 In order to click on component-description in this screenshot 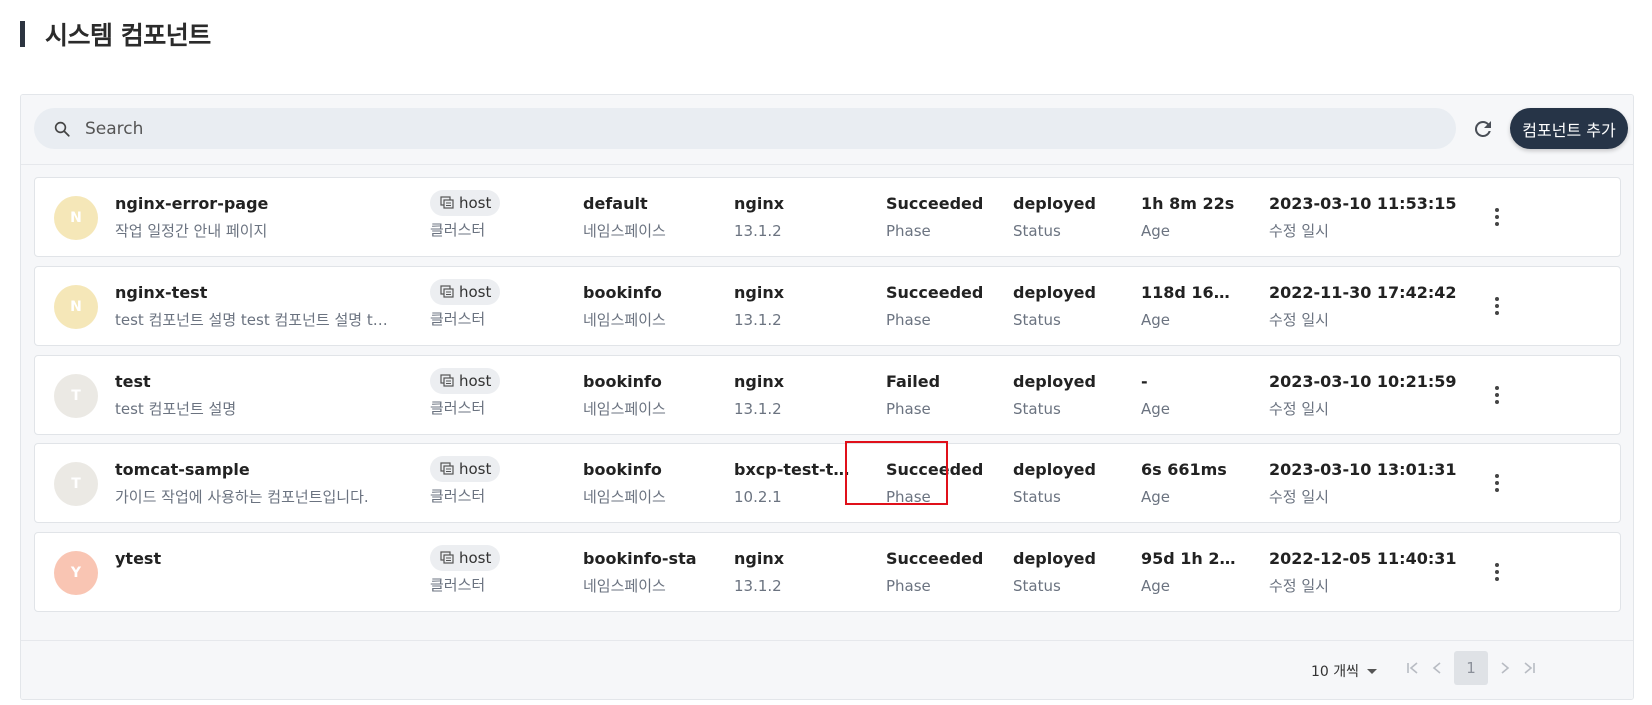, I will do `click(255, 586)`.